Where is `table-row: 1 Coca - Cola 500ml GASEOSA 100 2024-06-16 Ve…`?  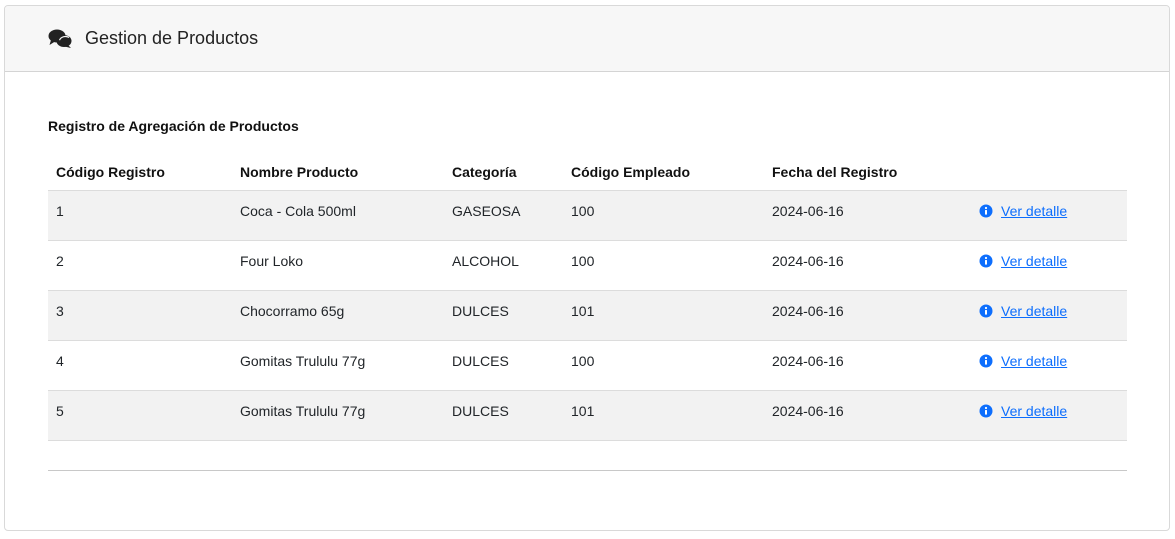
table-row: 1 Coca - Cola 500ml GASEOSA 100 2024-06-16 Ve… is located at coordinates (587, 215).